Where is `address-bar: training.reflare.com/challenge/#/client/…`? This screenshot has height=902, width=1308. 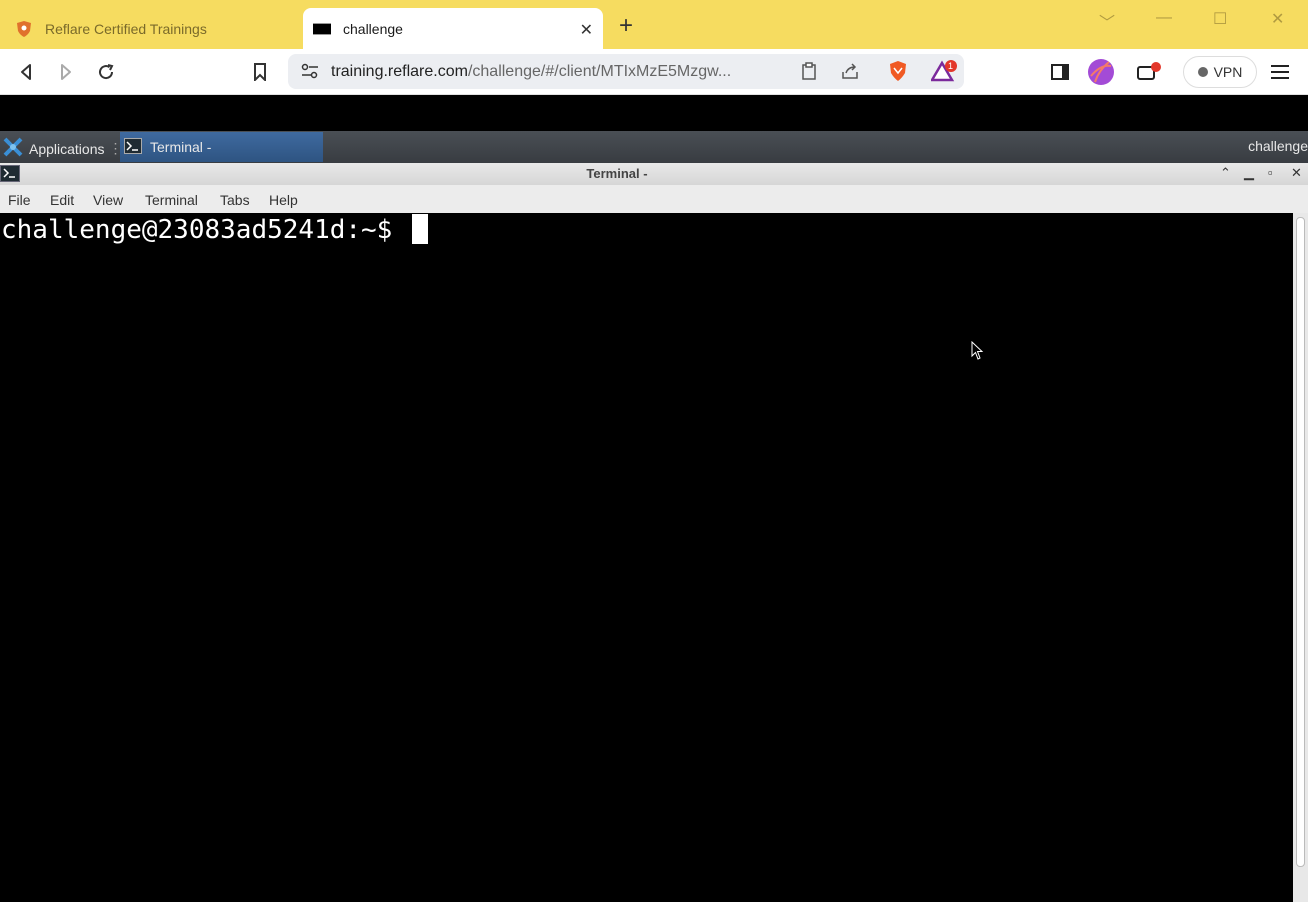
address-bar: training.reflare.com/challenge/#/client/… is located at coordinates (626, 71).